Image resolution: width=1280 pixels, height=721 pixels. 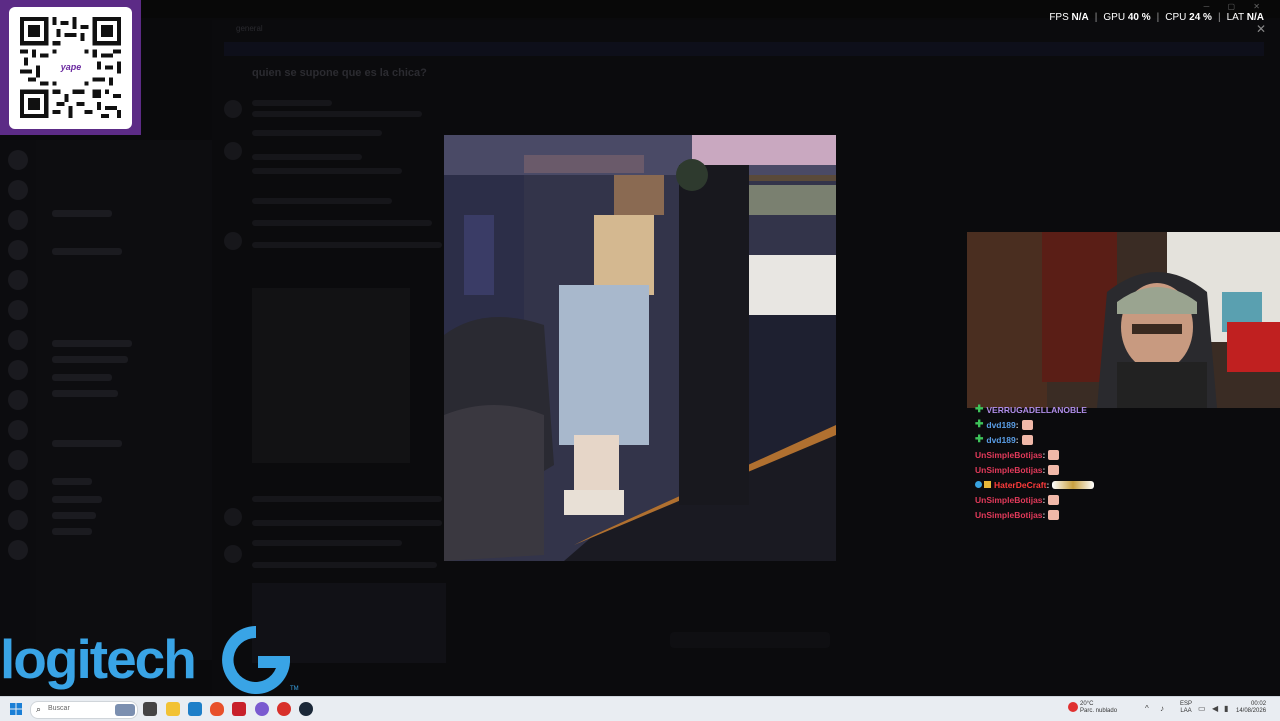 I want to click on chat-message: HaterDeCraft:, so click(x=1075, y=484).